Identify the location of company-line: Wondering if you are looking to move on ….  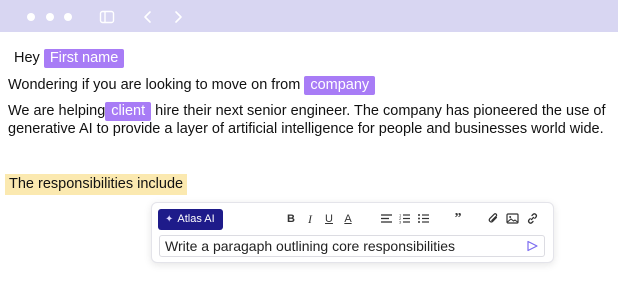
(192, 85).